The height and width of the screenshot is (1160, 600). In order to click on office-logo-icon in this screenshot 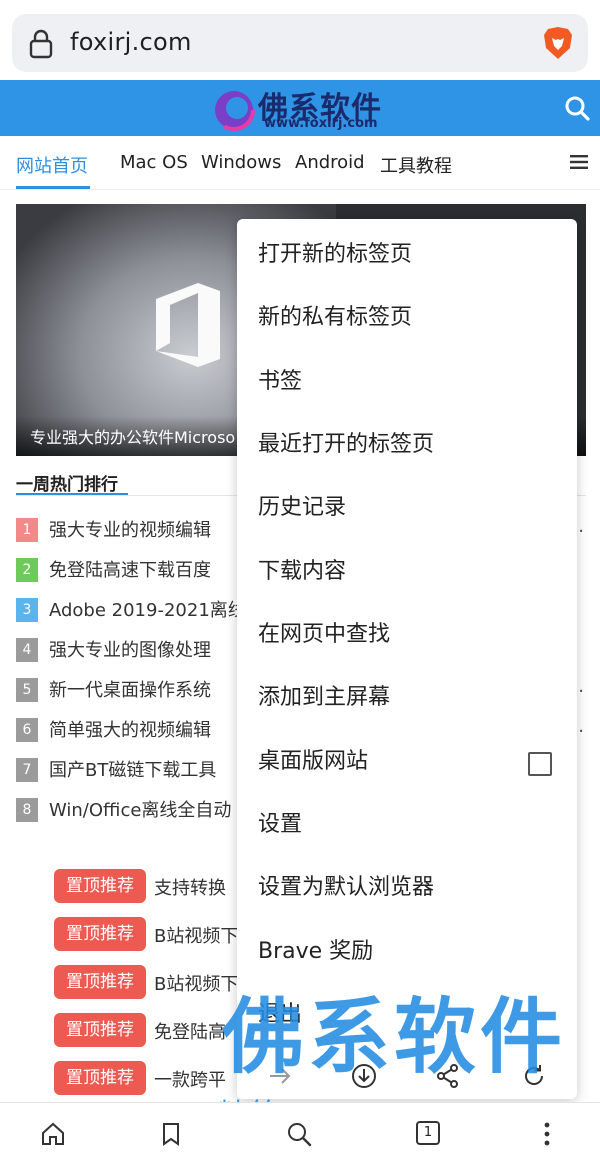, I will do `click(188, 325)`.